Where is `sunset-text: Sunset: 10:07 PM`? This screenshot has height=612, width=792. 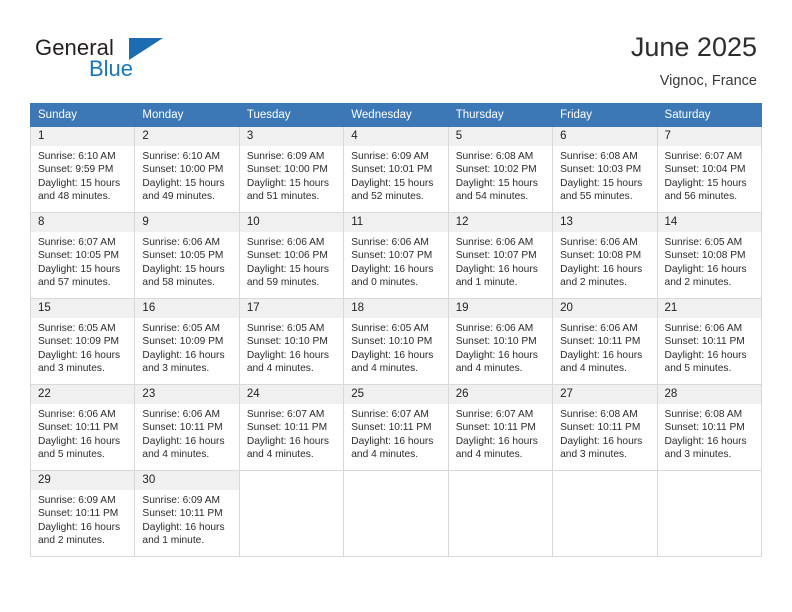 sunset-text: Sunset: 10:07 PM is located at coordinates (496, 256).